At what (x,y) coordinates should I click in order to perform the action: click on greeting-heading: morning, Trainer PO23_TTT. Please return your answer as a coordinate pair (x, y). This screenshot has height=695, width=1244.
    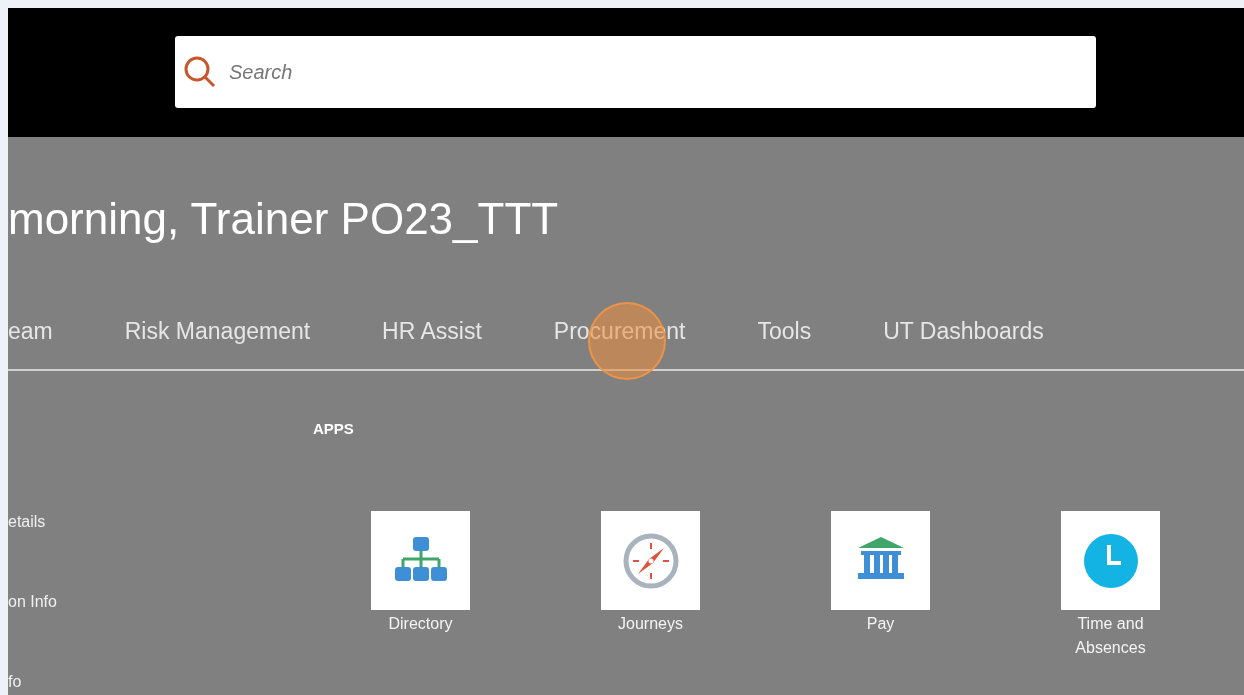
    Looking at the image, I should click on (284, 219).